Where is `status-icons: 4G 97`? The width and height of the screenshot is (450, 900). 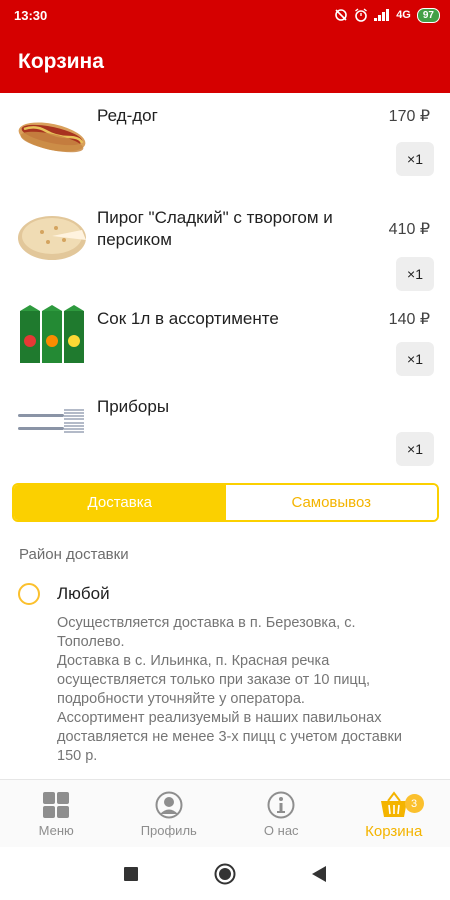
status-icons: 4G 97 is located at coordinates (387, 15).